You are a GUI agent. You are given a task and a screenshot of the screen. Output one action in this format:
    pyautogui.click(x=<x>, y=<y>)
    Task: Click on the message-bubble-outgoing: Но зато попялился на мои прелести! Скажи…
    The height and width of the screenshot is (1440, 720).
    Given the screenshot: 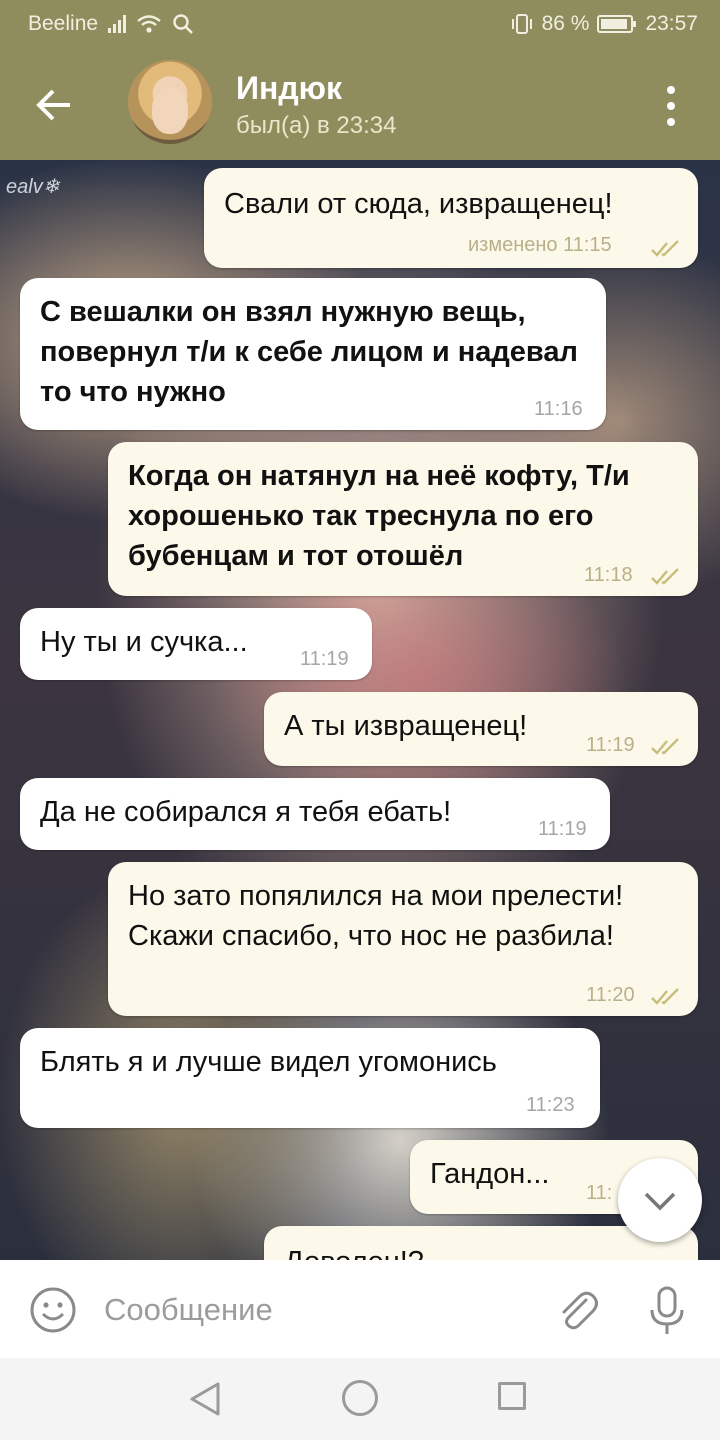 What is the action you would take?
    pyautogui.click(x=403, y=939)
    